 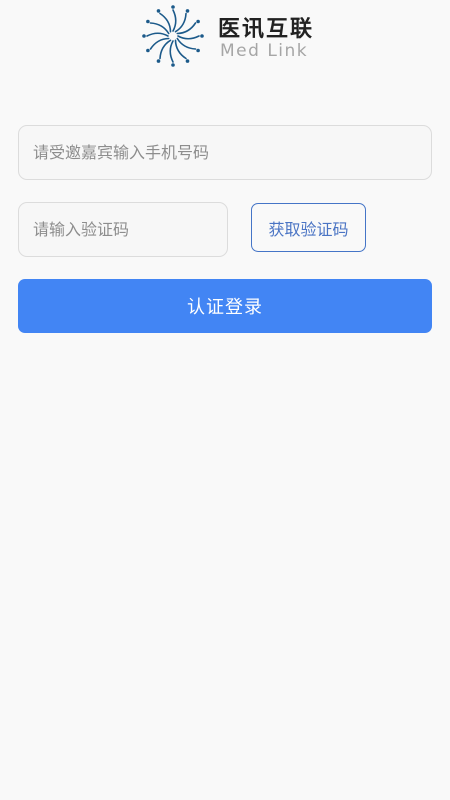 What do you see at coordinates (308, 227) in the screenshot?
I see `get-code-button: 获取验证码` at bounding box center [308, 227].